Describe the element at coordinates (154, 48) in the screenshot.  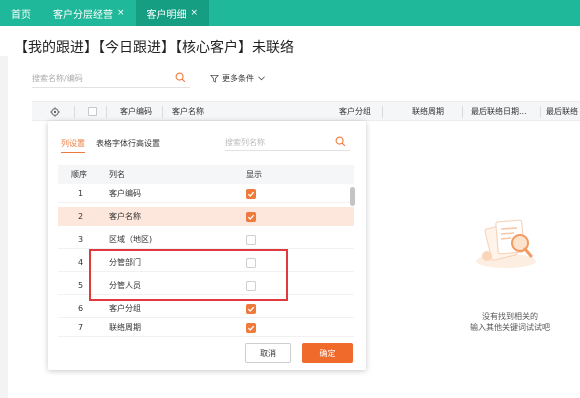
I see `page-title: 【我的跟进】【今日跟进】【核心客户】未联络` at that location.